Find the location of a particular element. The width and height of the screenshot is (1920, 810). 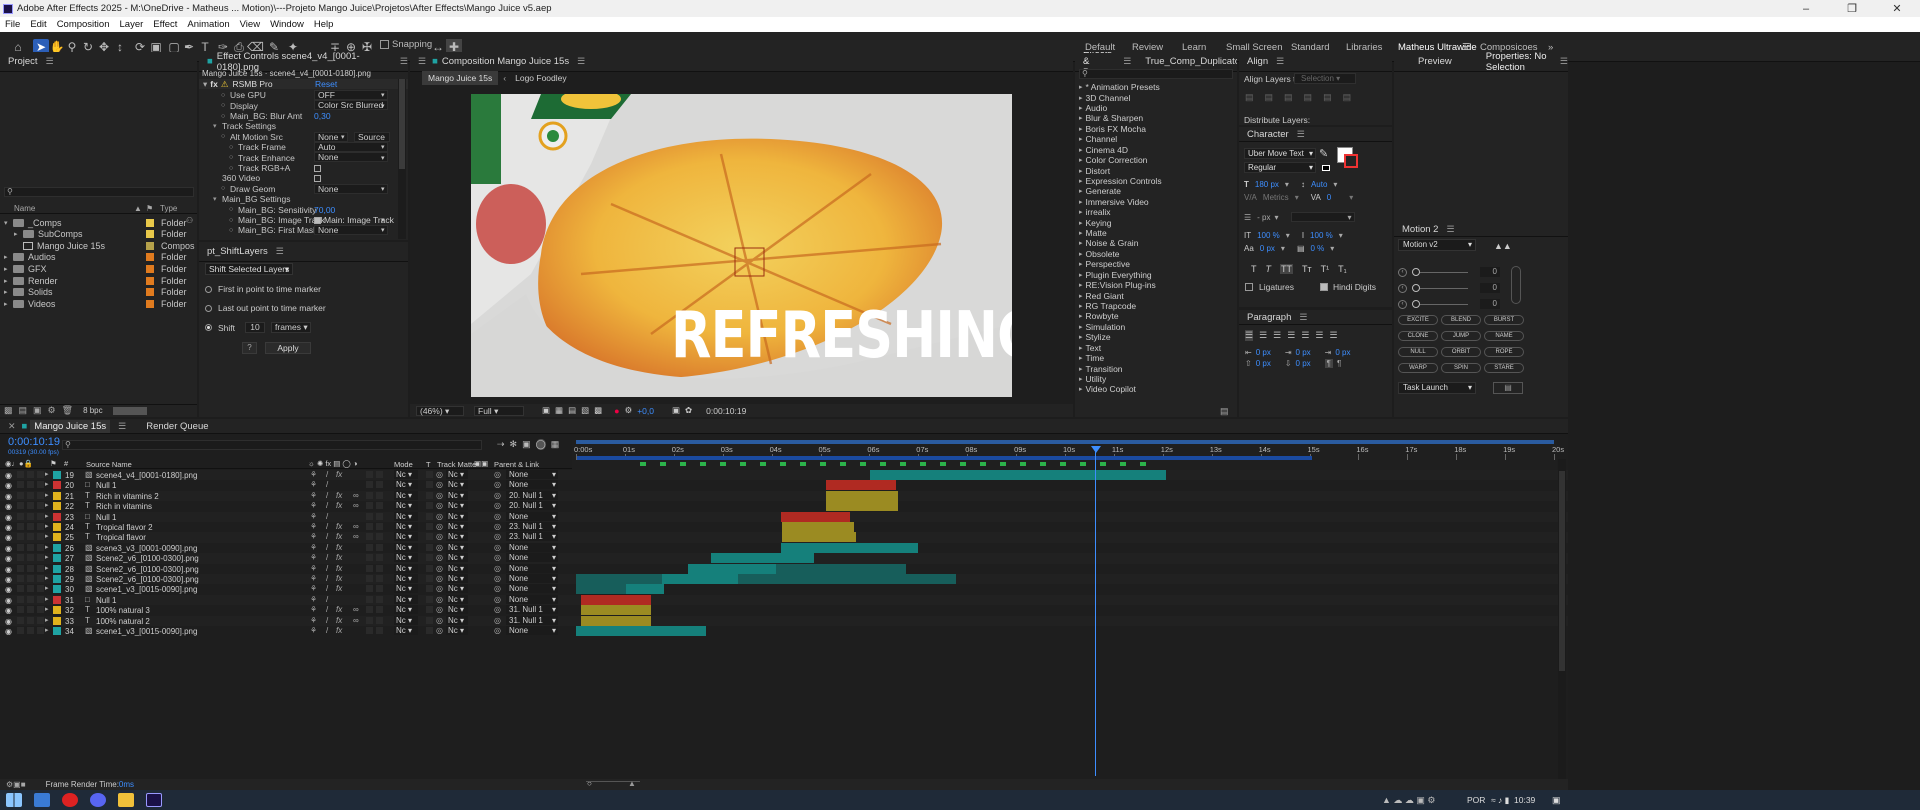

motion2-jump-button: JUMP is located at coordinates (1461, 336).